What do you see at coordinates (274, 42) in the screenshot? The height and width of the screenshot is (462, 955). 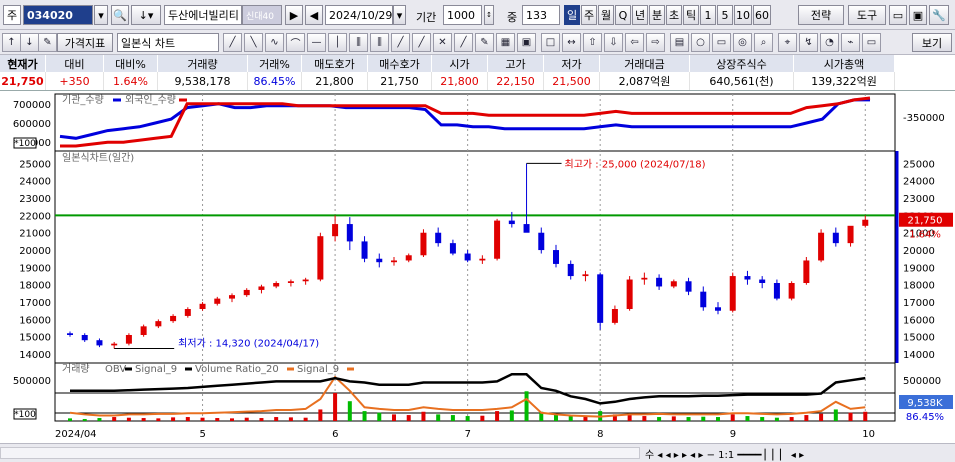 I see `draw-tool-icon-2: ∿` at bounding box center [274, 42].